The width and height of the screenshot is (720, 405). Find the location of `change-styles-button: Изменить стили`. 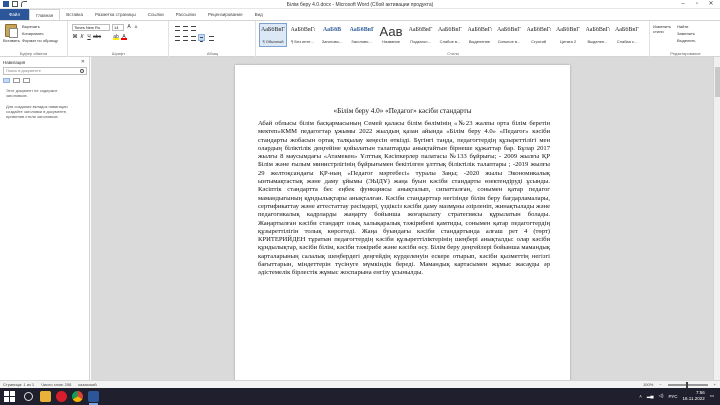

change-styles-button: Изменить стили is located at coordinates (663, 29).